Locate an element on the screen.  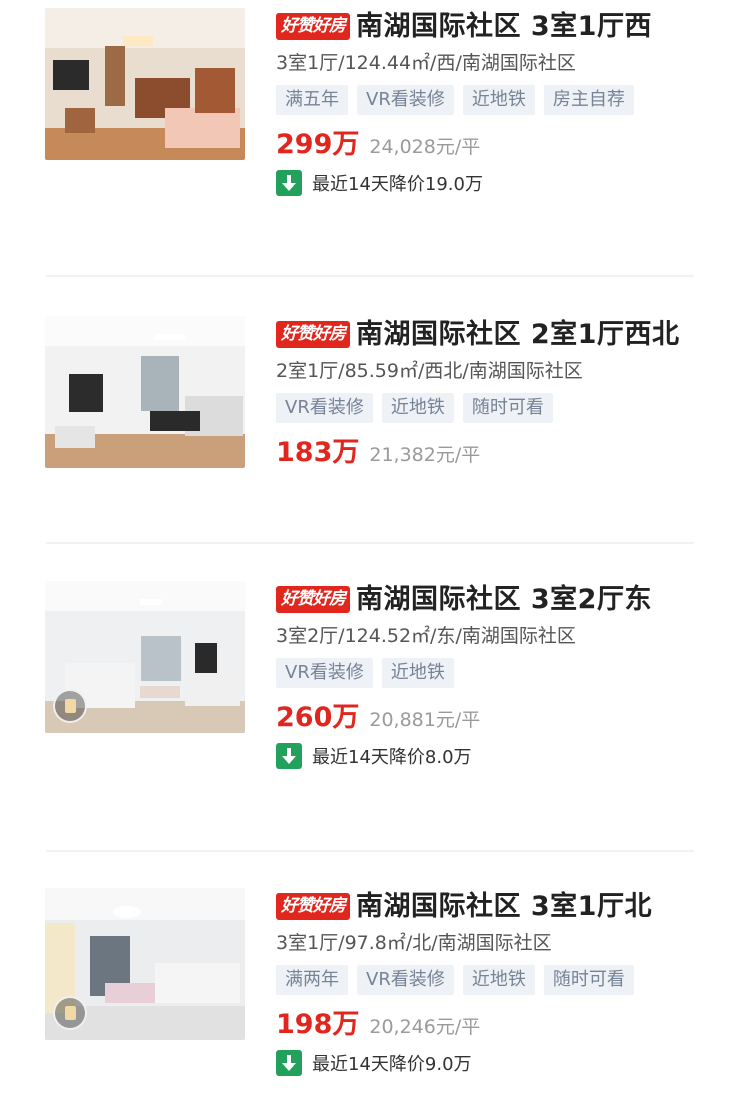
listing-title: 好赞好房 南湖国际社区 2室1厅西北 is located at coordinates (486, 334).